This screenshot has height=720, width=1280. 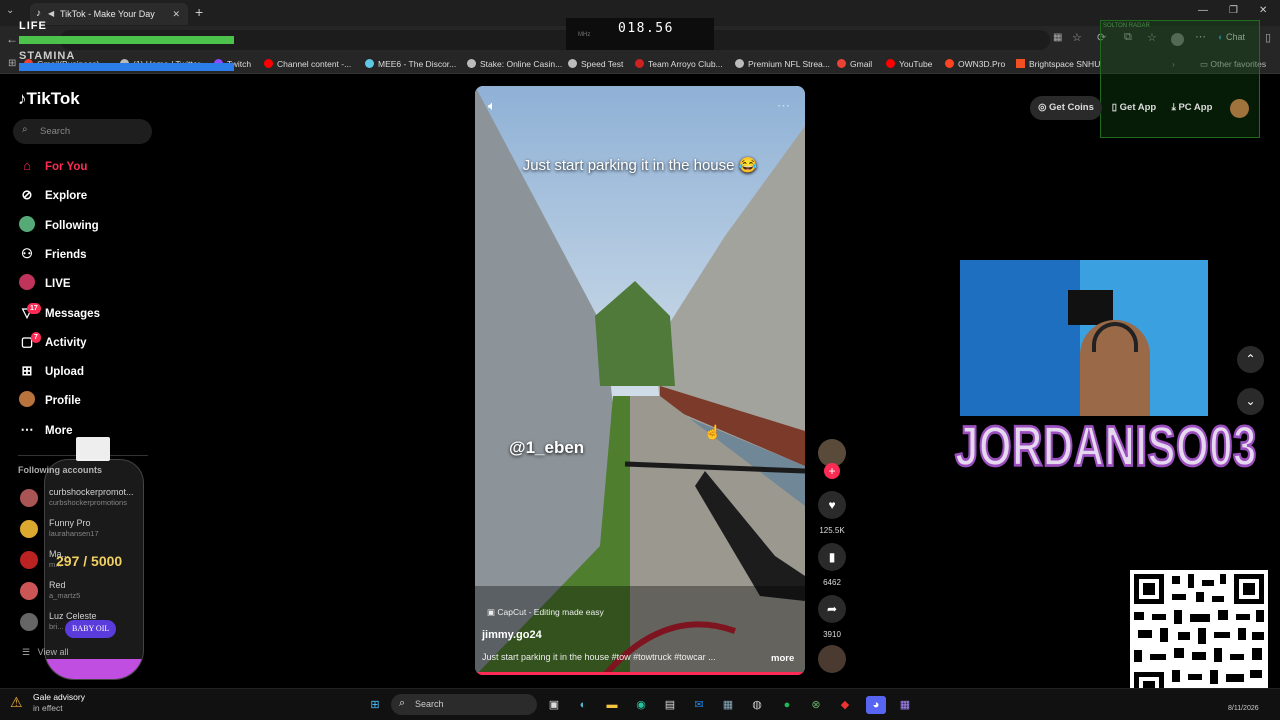 What do you see at coordinates (1058, 64) in the screenshot?
I see `bookmark-brightspace: Brightspace SNHU` at bounding box center [1058, 64].